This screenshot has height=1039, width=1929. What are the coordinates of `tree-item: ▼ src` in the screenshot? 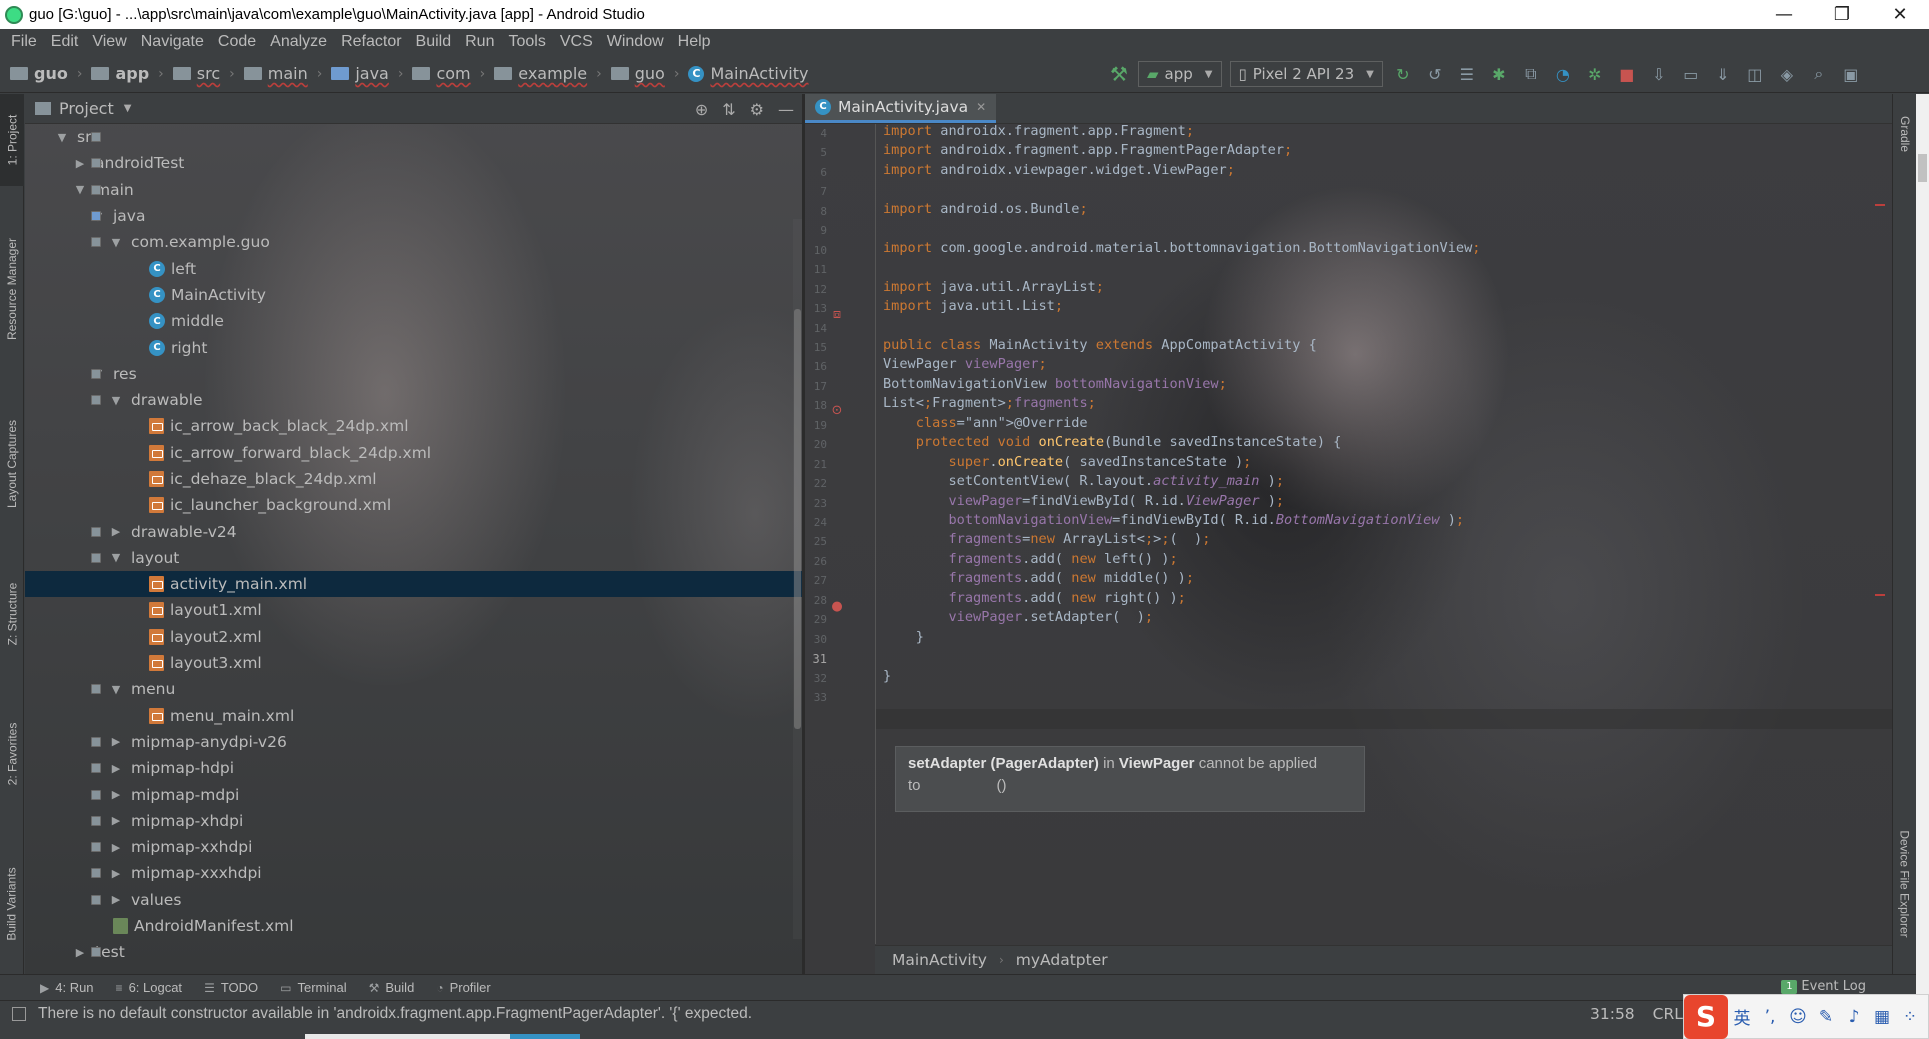 It's located at (413, 137).